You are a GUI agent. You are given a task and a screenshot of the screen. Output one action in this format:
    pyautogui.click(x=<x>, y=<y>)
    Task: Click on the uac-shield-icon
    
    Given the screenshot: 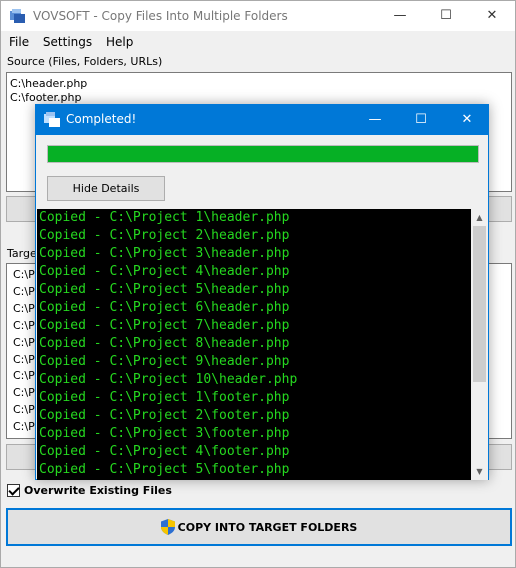 What is the action you would take?
    pyautogui.click(x=167, y=527)
    